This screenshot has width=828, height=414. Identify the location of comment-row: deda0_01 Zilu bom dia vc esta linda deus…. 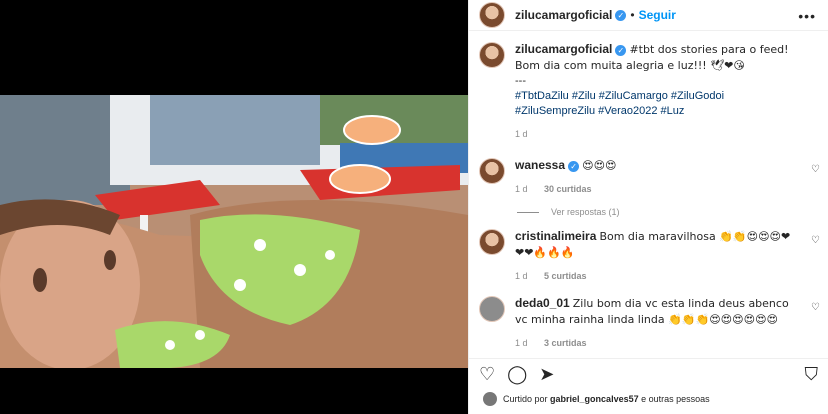
(648, 323).